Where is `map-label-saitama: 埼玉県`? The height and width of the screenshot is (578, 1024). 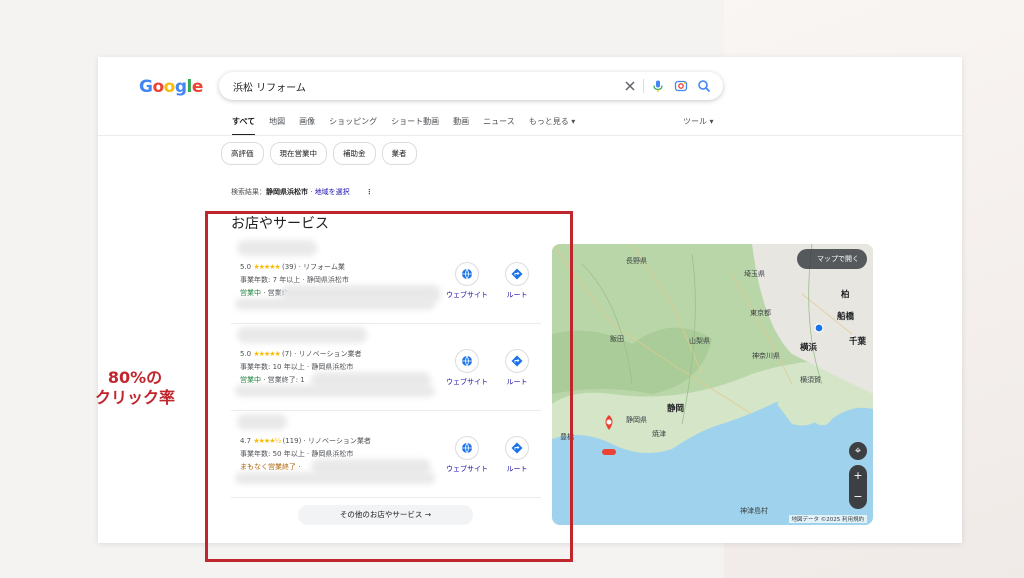
map-label-saitama: 埼玉県 is located at coordinates (754, 274).